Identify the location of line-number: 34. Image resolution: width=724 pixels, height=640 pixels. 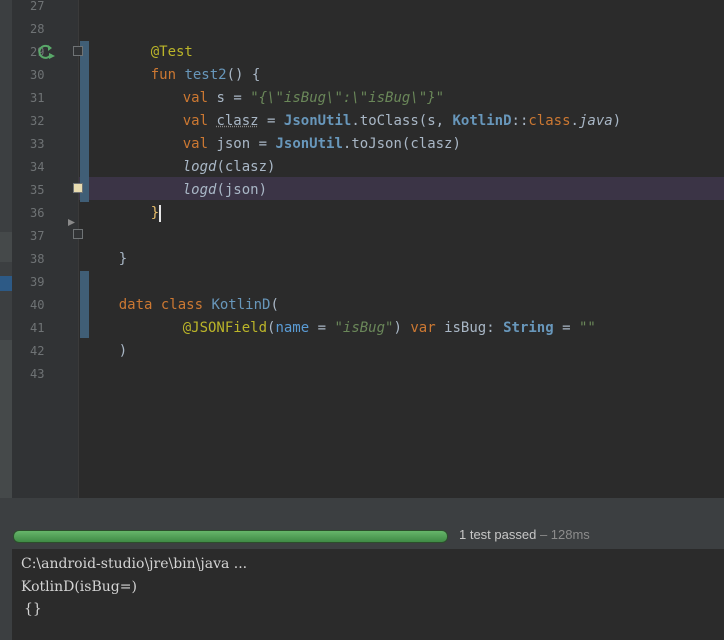
(37, 167).